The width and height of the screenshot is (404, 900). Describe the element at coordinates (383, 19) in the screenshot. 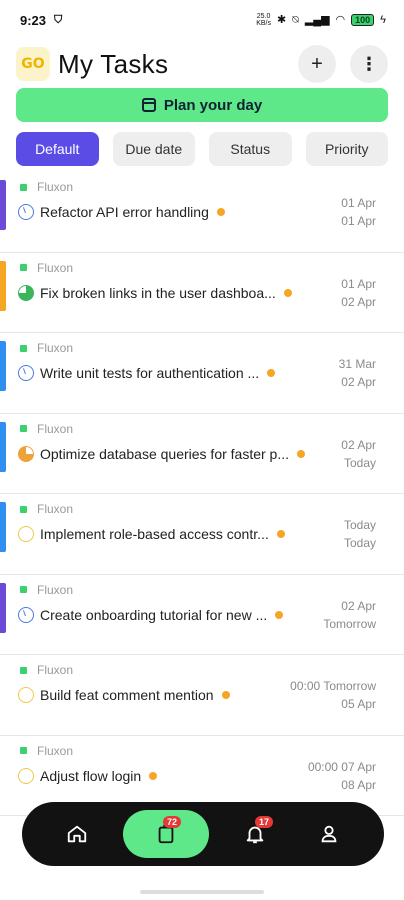

I see `charging-icon: ϟ` at that location.